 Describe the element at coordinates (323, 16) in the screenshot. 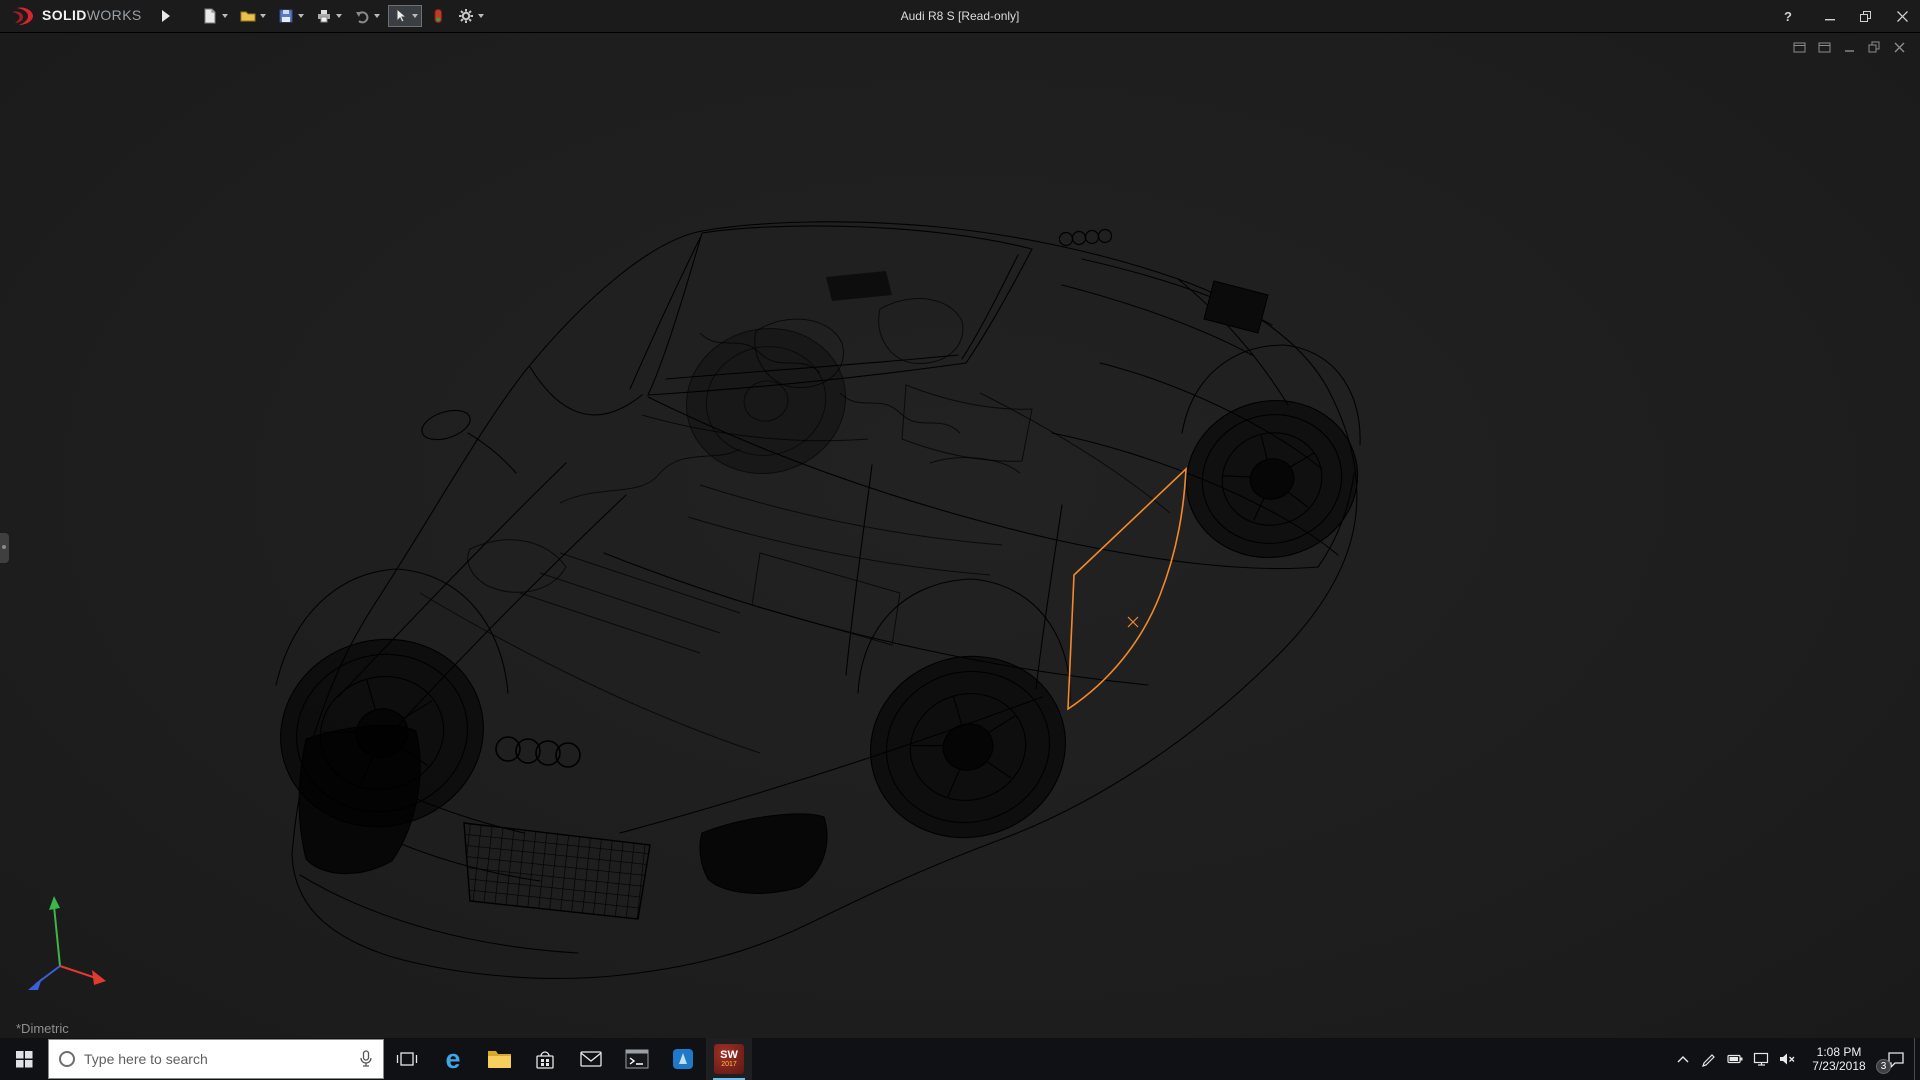

I see `print-icon` at that location.